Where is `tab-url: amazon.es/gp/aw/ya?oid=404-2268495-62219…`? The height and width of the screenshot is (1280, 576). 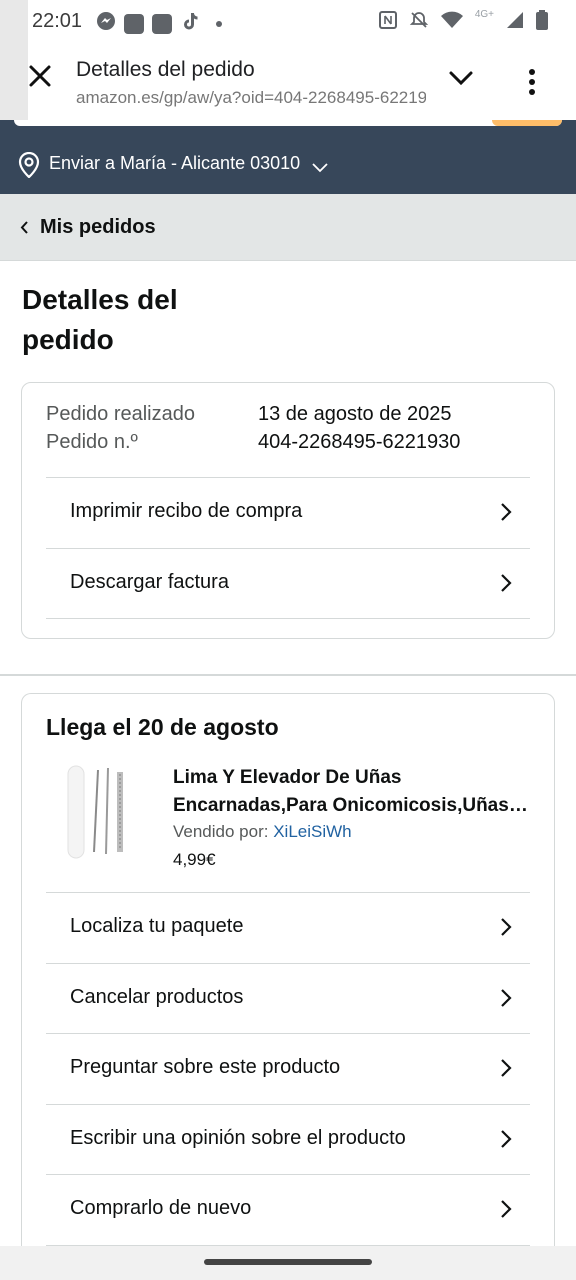 tab-url: amazon.es/gp/aw/ya?oid=404-2268495-62219… is located at coordinates (251, 98).